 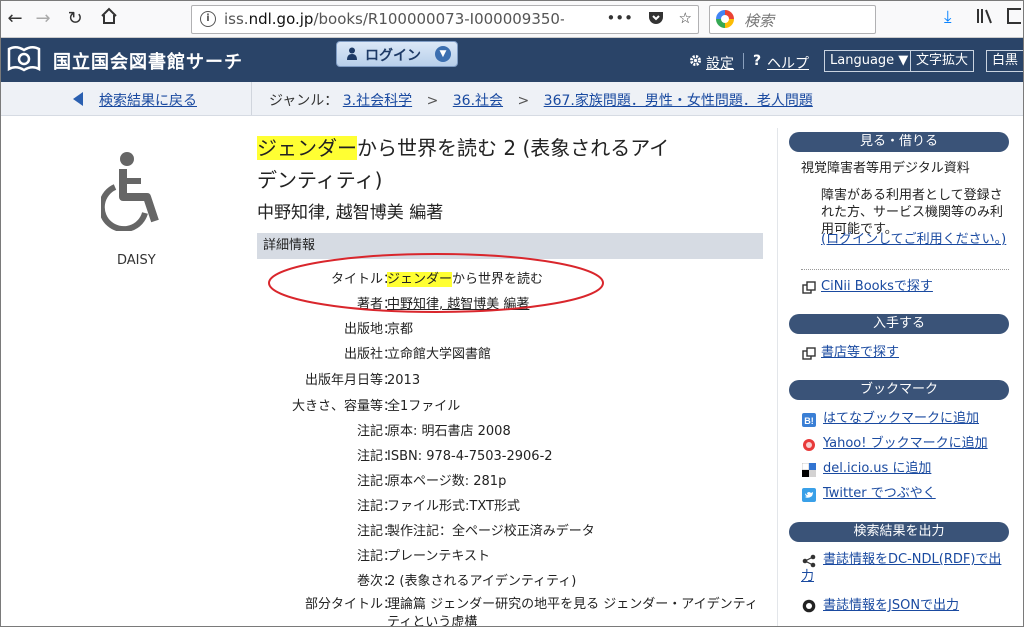 I want to click on pocket-icon, so click(x=658, y=18).